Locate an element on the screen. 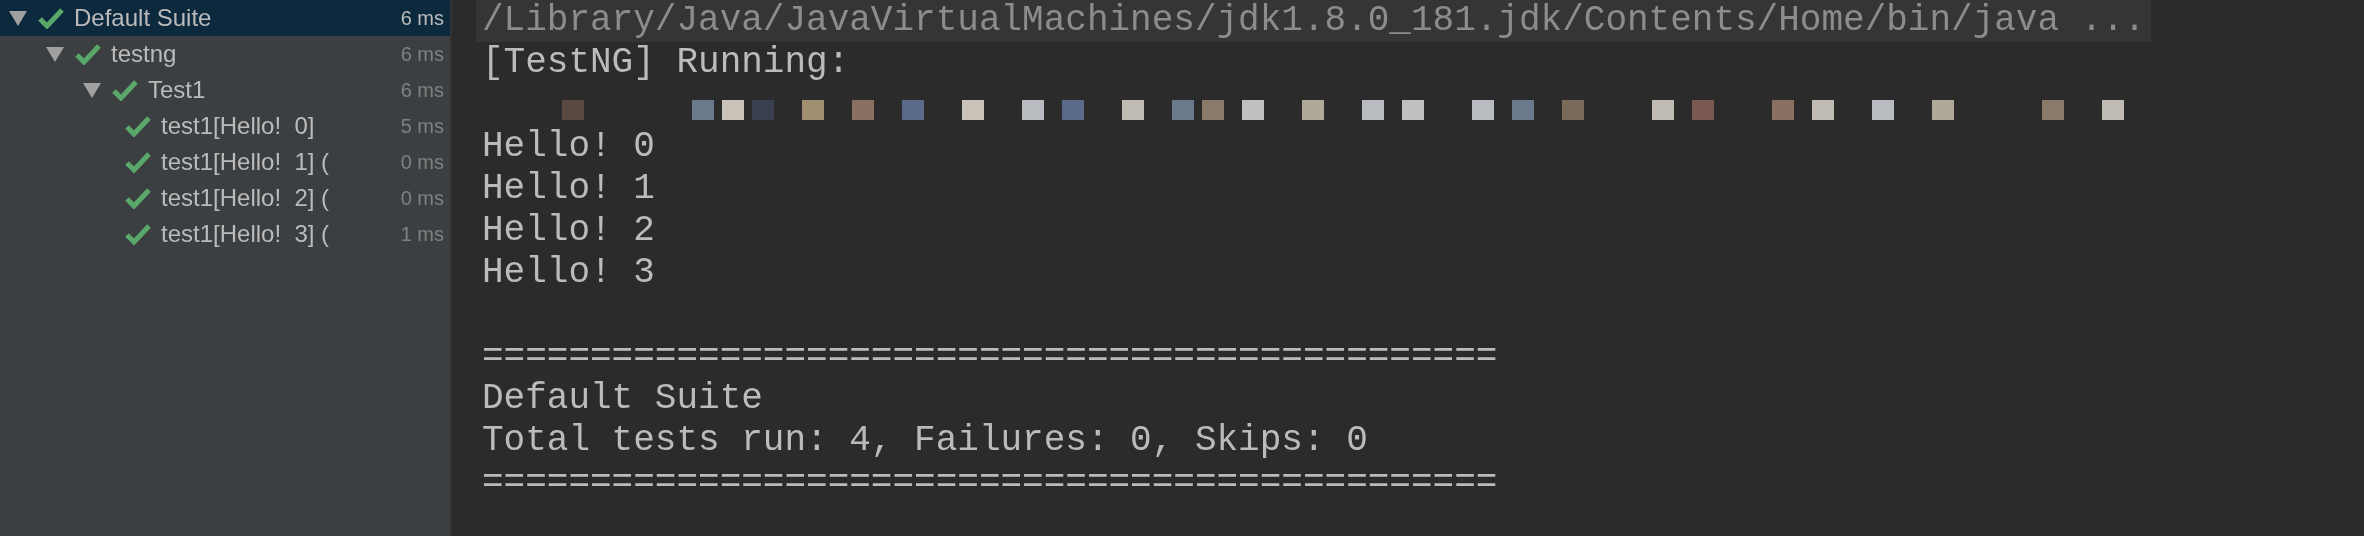 The height and width of the screenshot is (536, 2364). test-name: test1[Hello! 2] ( is located at coordinates (246, 198).